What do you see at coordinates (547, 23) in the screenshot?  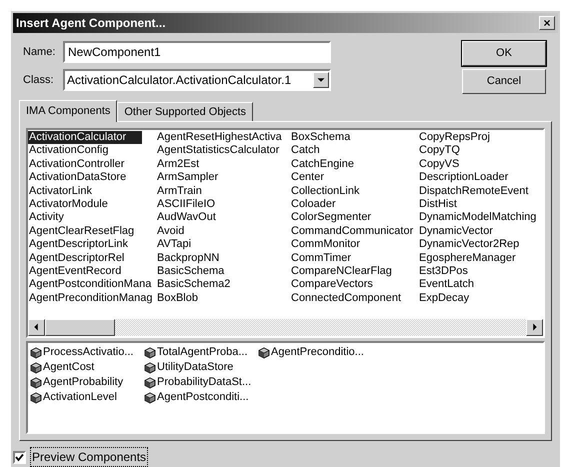 I see `close-button: ×` at bounding box center [547, 23].